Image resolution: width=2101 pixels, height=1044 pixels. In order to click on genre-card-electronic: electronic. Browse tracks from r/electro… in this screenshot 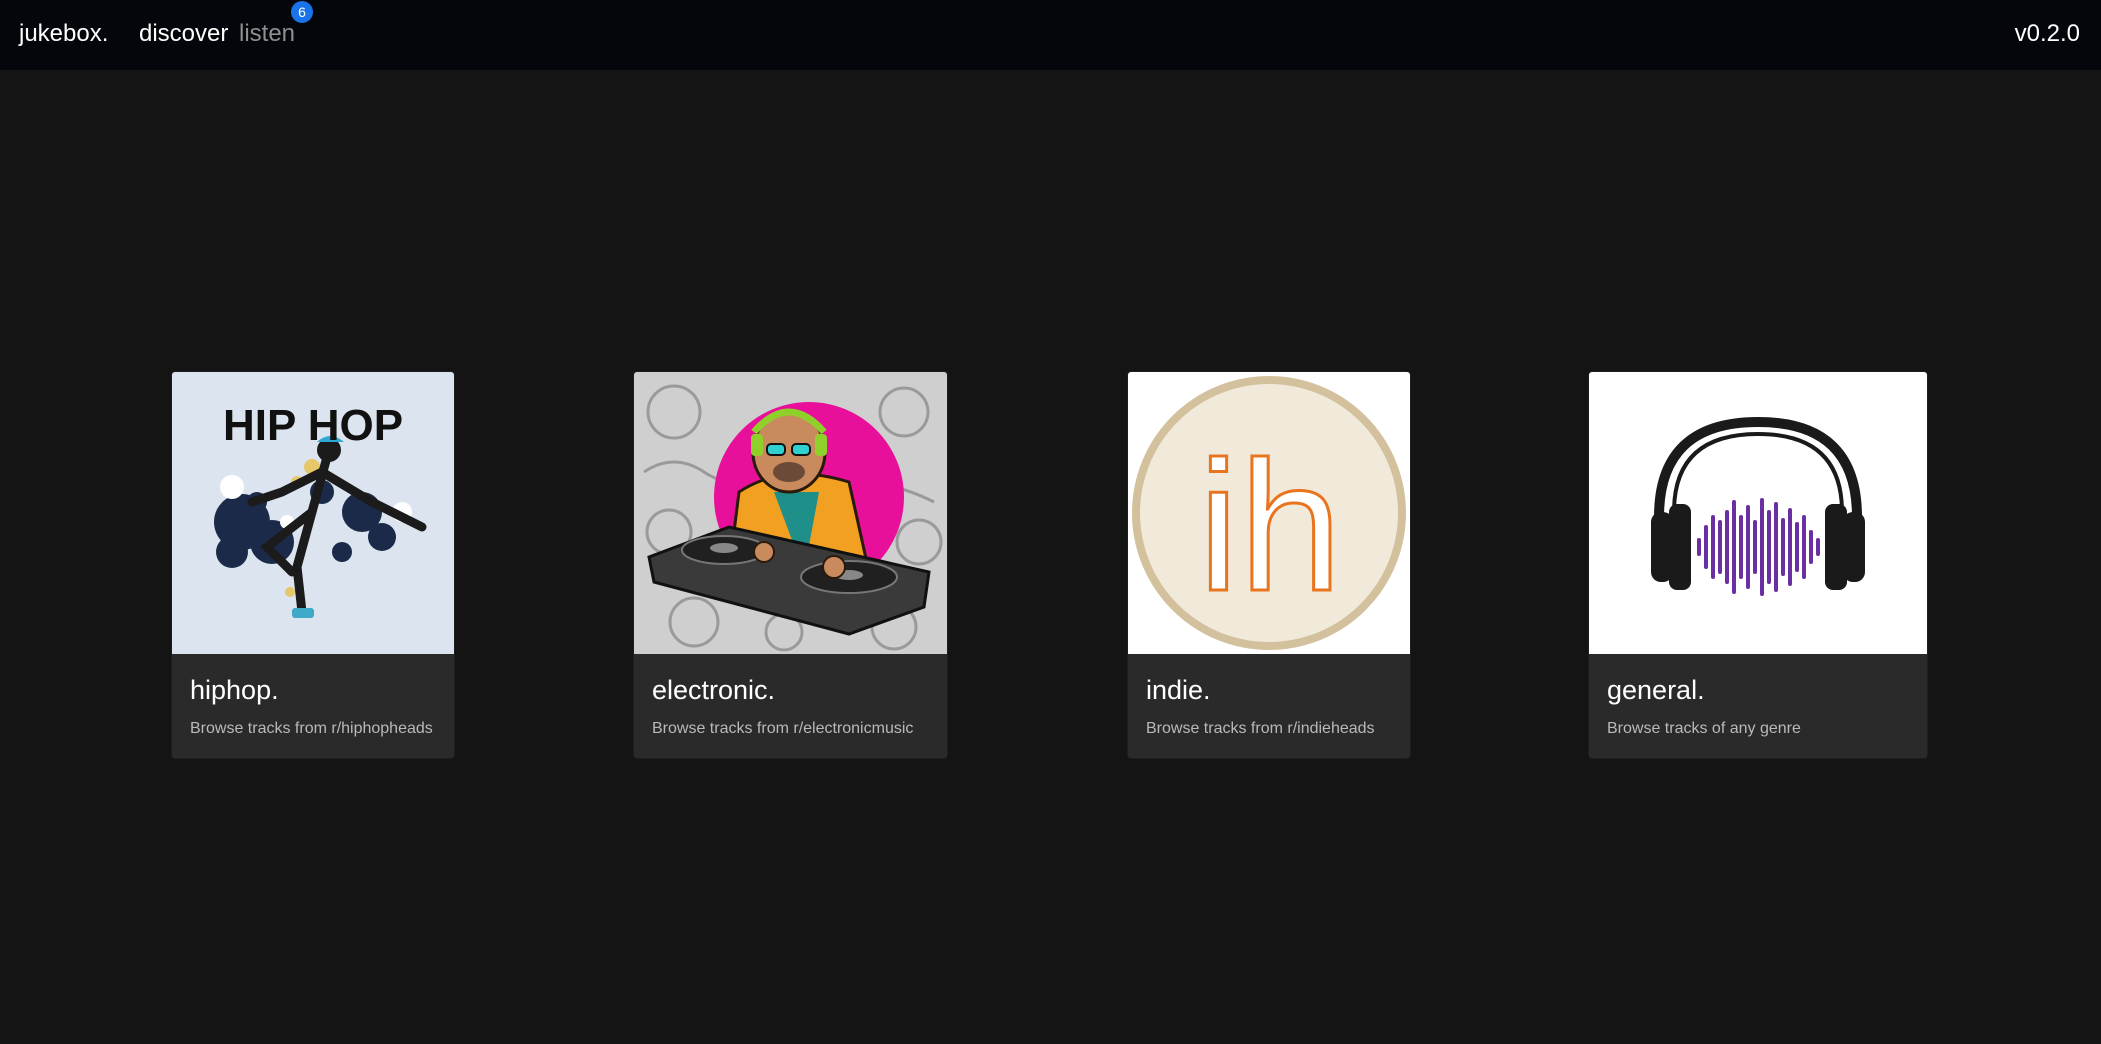, I will do `click(790, 565)`.